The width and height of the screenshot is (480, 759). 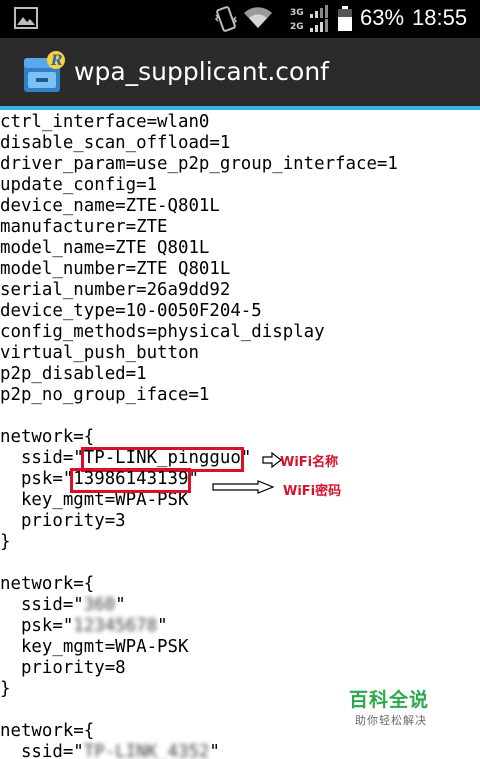 I want to click on config-line: config_methods=physical_display, so click(x=162, y=332).